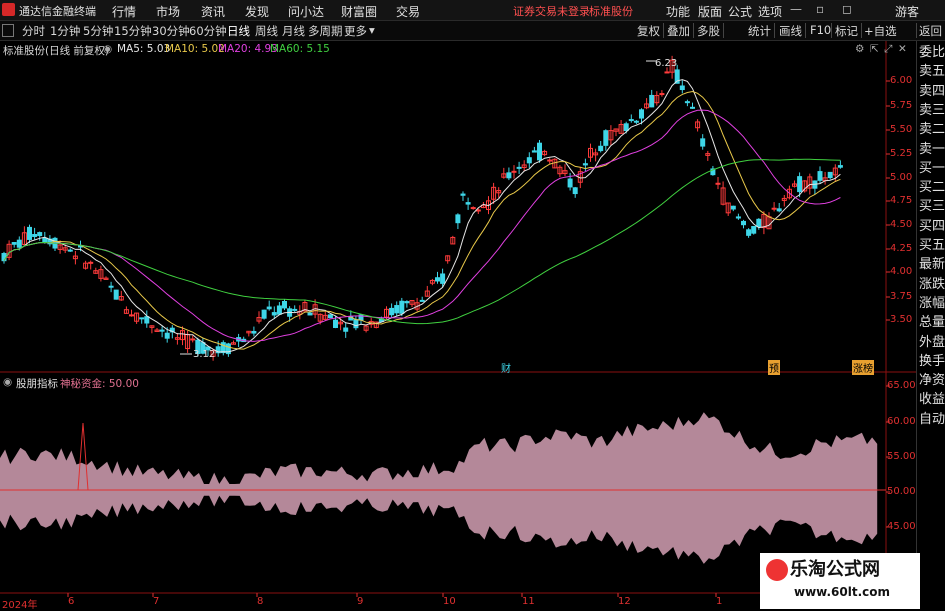 Image resolution: width=945 pixels, height=611 pixels. I want to click on side-panel-item: 委比, so click(932, 53).